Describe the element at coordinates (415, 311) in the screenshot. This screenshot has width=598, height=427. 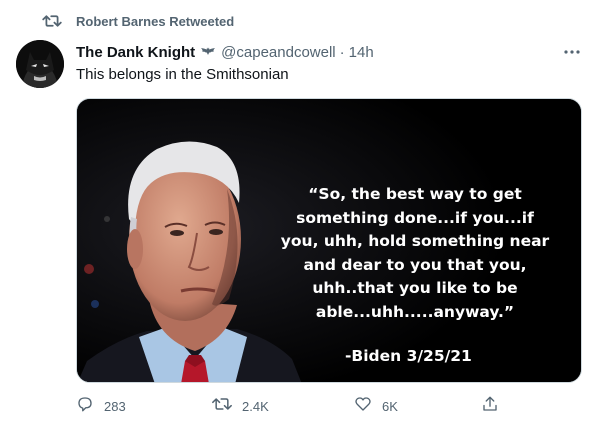
I see `quote-line: able...uhh.....anyway.”` at that location.